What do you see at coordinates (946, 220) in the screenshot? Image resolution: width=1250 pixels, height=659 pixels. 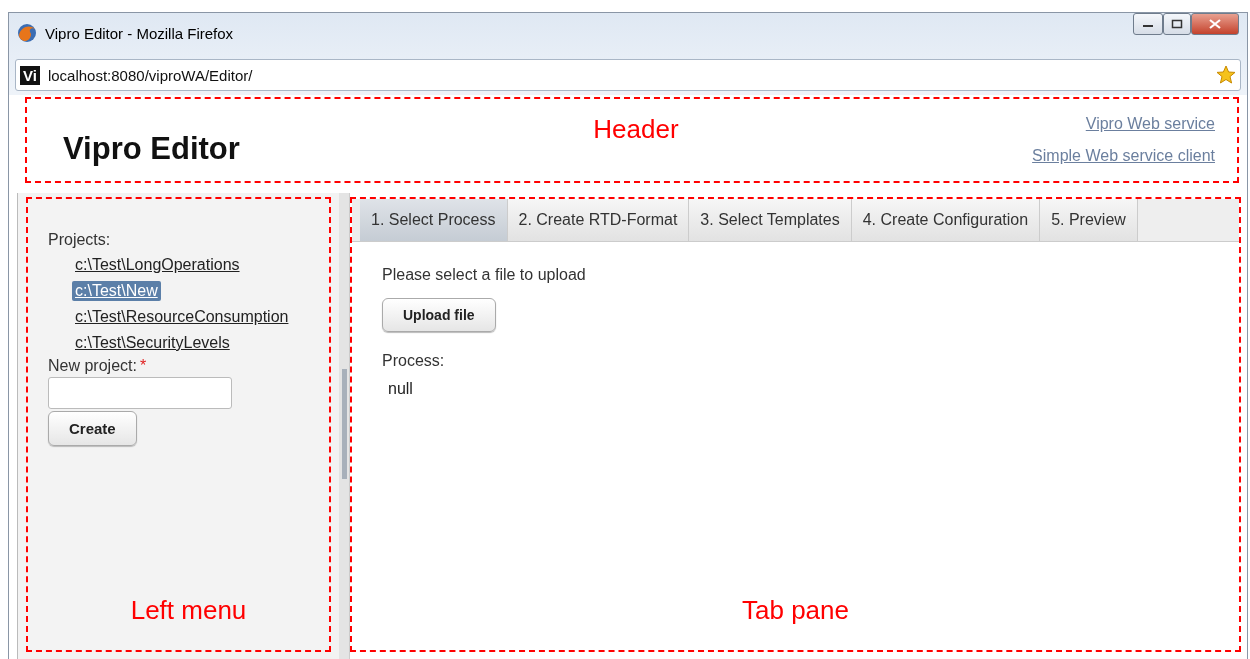 I see `tab: 4. Create Configuration` at bounding box center [946, 220].